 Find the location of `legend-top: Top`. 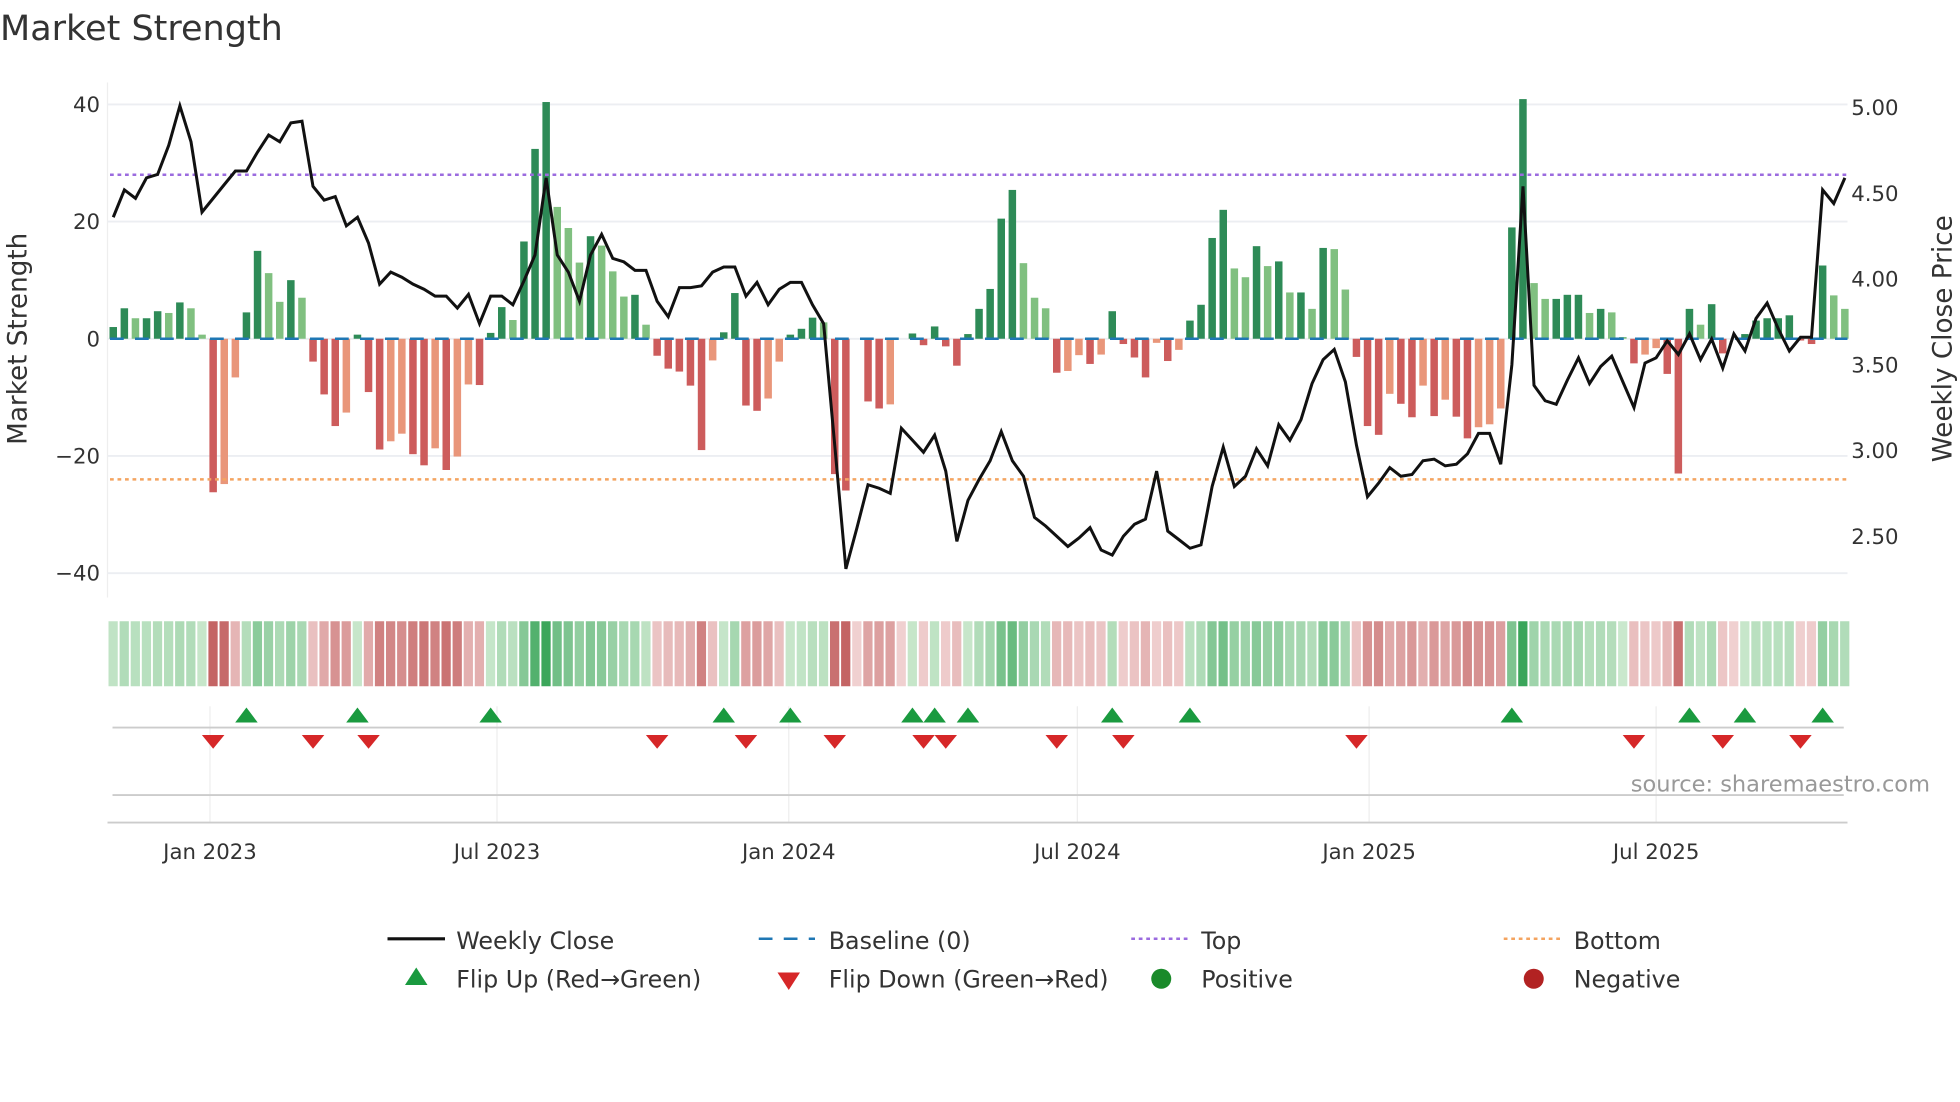

legend-top: Top is located at coordinates (1220, 941).